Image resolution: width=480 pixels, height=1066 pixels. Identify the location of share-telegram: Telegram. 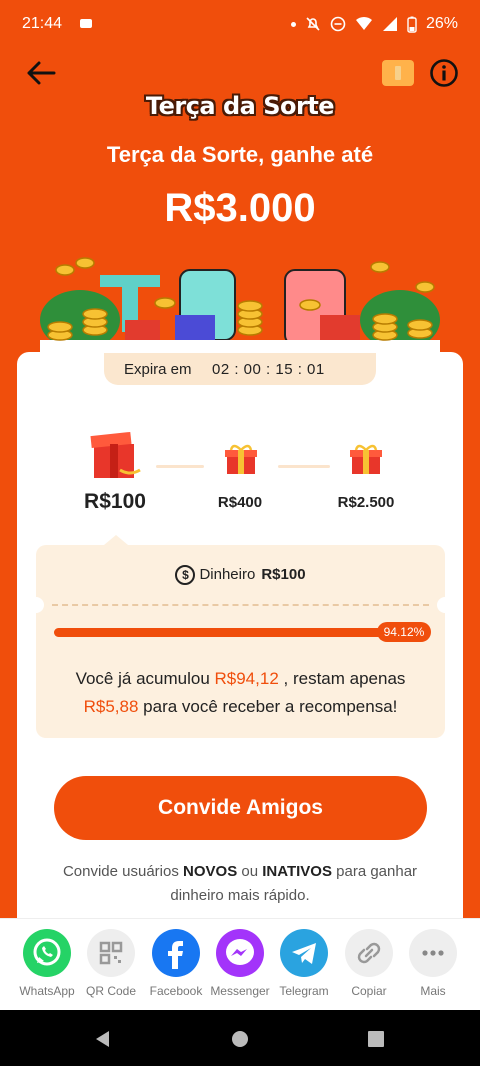
(304, 963).